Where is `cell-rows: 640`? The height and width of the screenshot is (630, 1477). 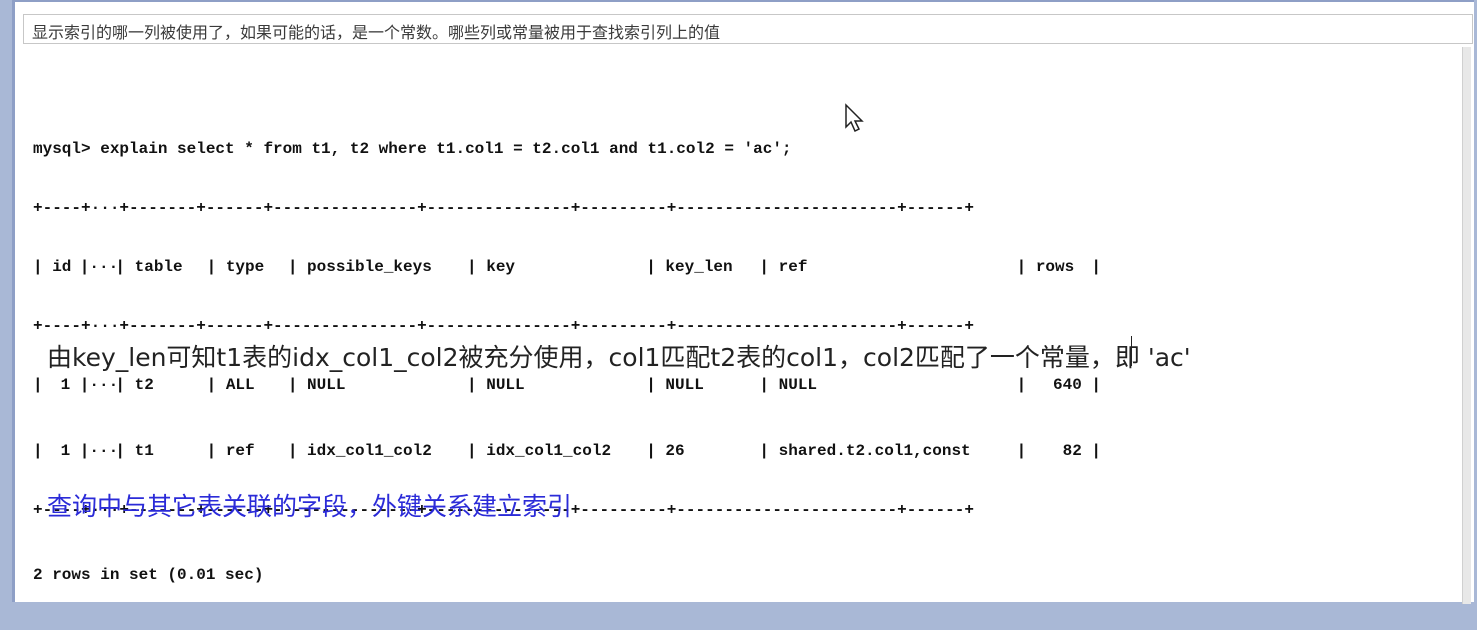
cell-rows: 640 is located at coordinates (1067, 385).